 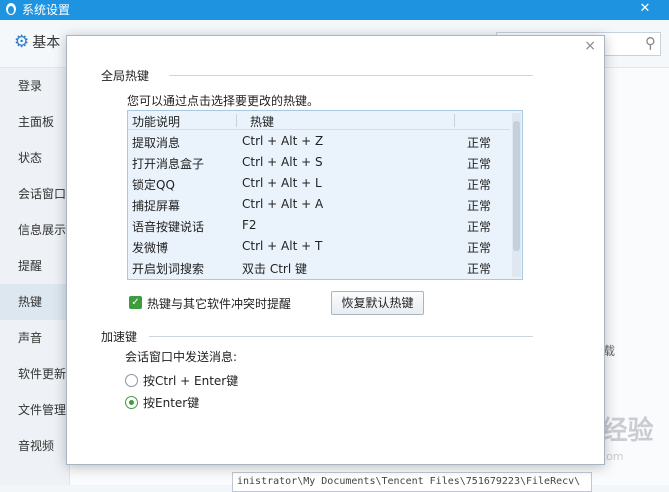 I want to click on hotkey-row: 发微博 Ctrl + Alt + T 正常, so click(x=319, y=246).